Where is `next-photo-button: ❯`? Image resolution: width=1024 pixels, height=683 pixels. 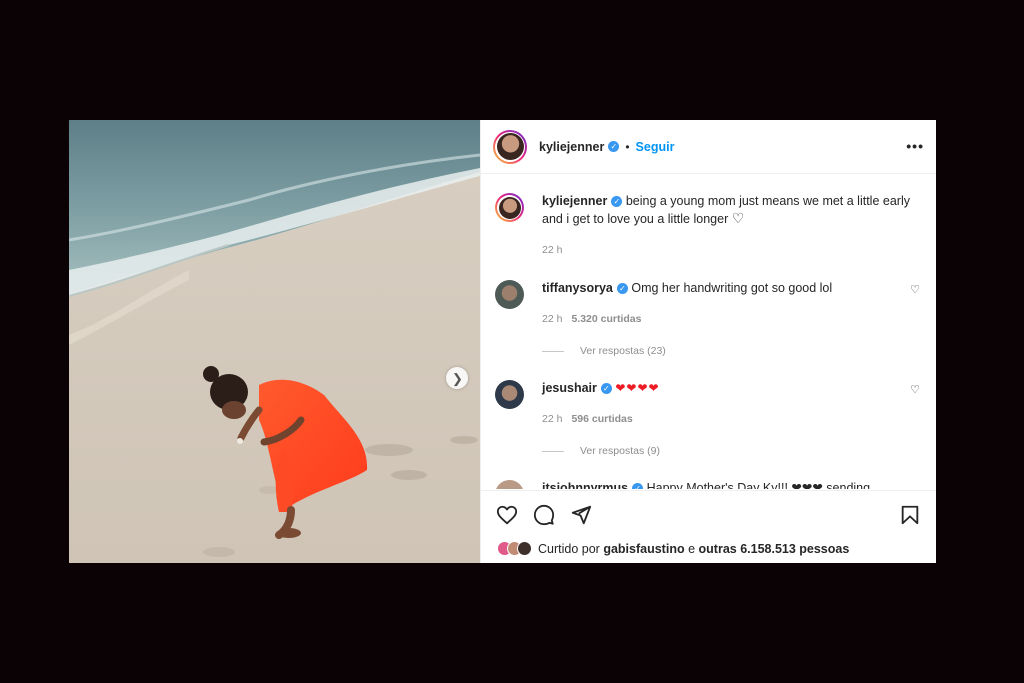 next-photo-button: ❯ is located at coordinates (457, 378).